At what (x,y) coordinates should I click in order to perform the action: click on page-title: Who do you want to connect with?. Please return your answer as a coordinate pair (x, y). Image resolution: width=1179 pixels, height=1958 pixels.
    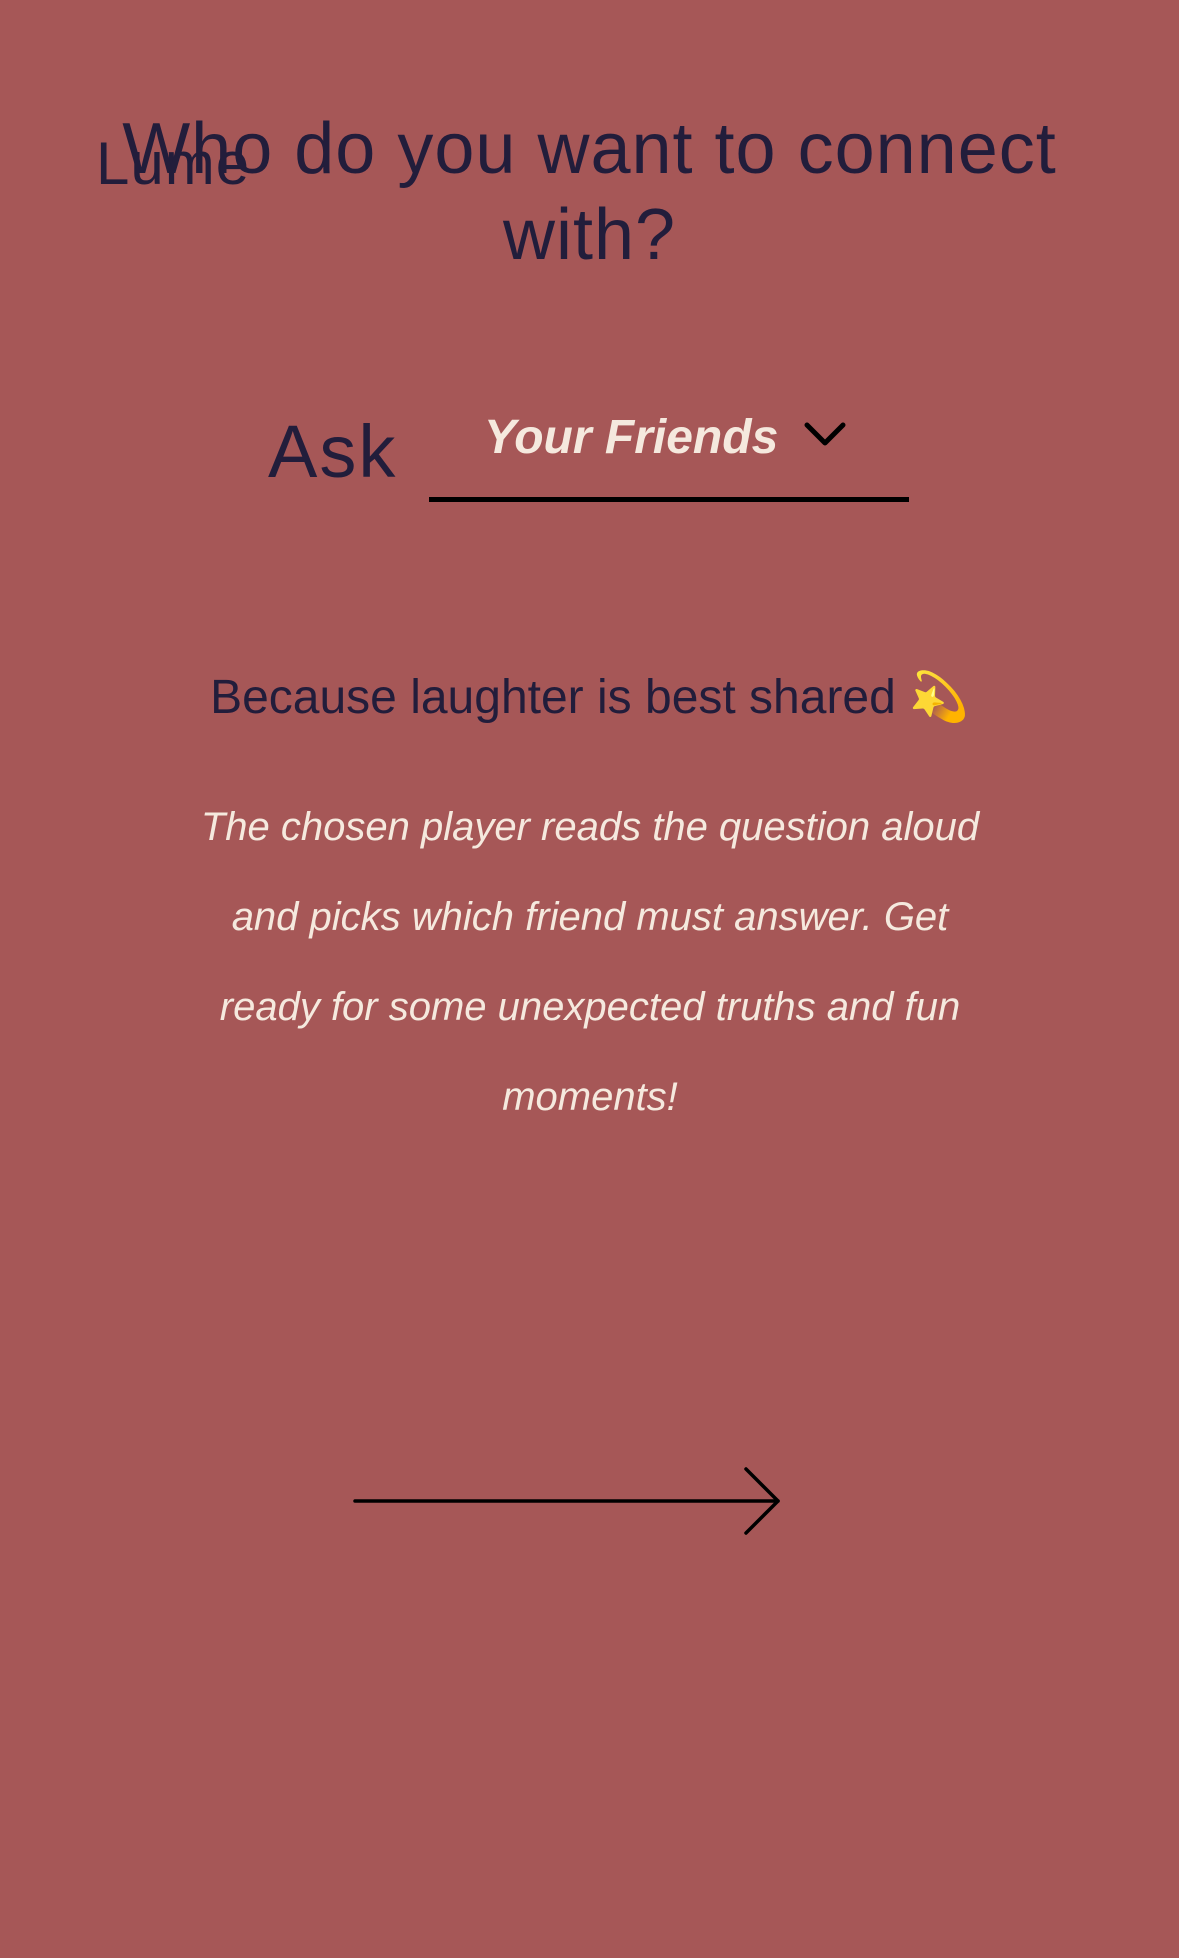
    Looking at the image, I should click on (589, 192).